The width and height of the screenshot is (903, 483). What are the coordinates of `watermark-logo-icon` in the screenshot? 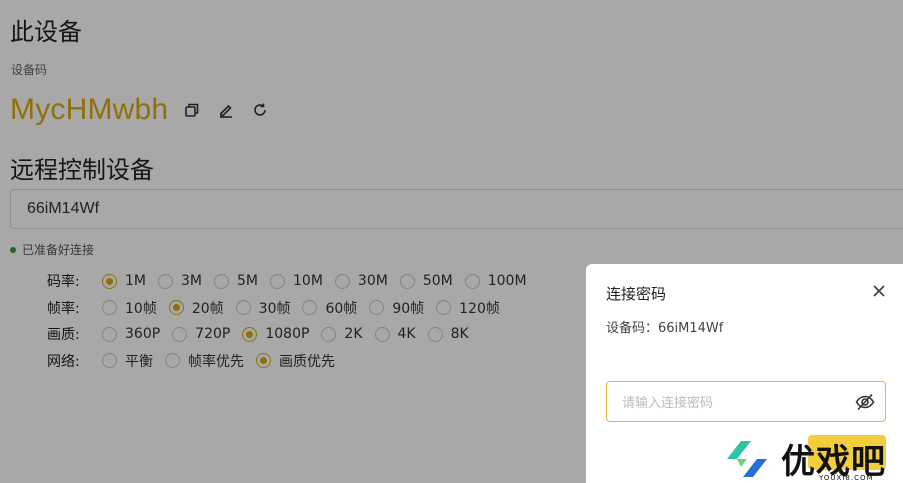 It's located at (747, 459).